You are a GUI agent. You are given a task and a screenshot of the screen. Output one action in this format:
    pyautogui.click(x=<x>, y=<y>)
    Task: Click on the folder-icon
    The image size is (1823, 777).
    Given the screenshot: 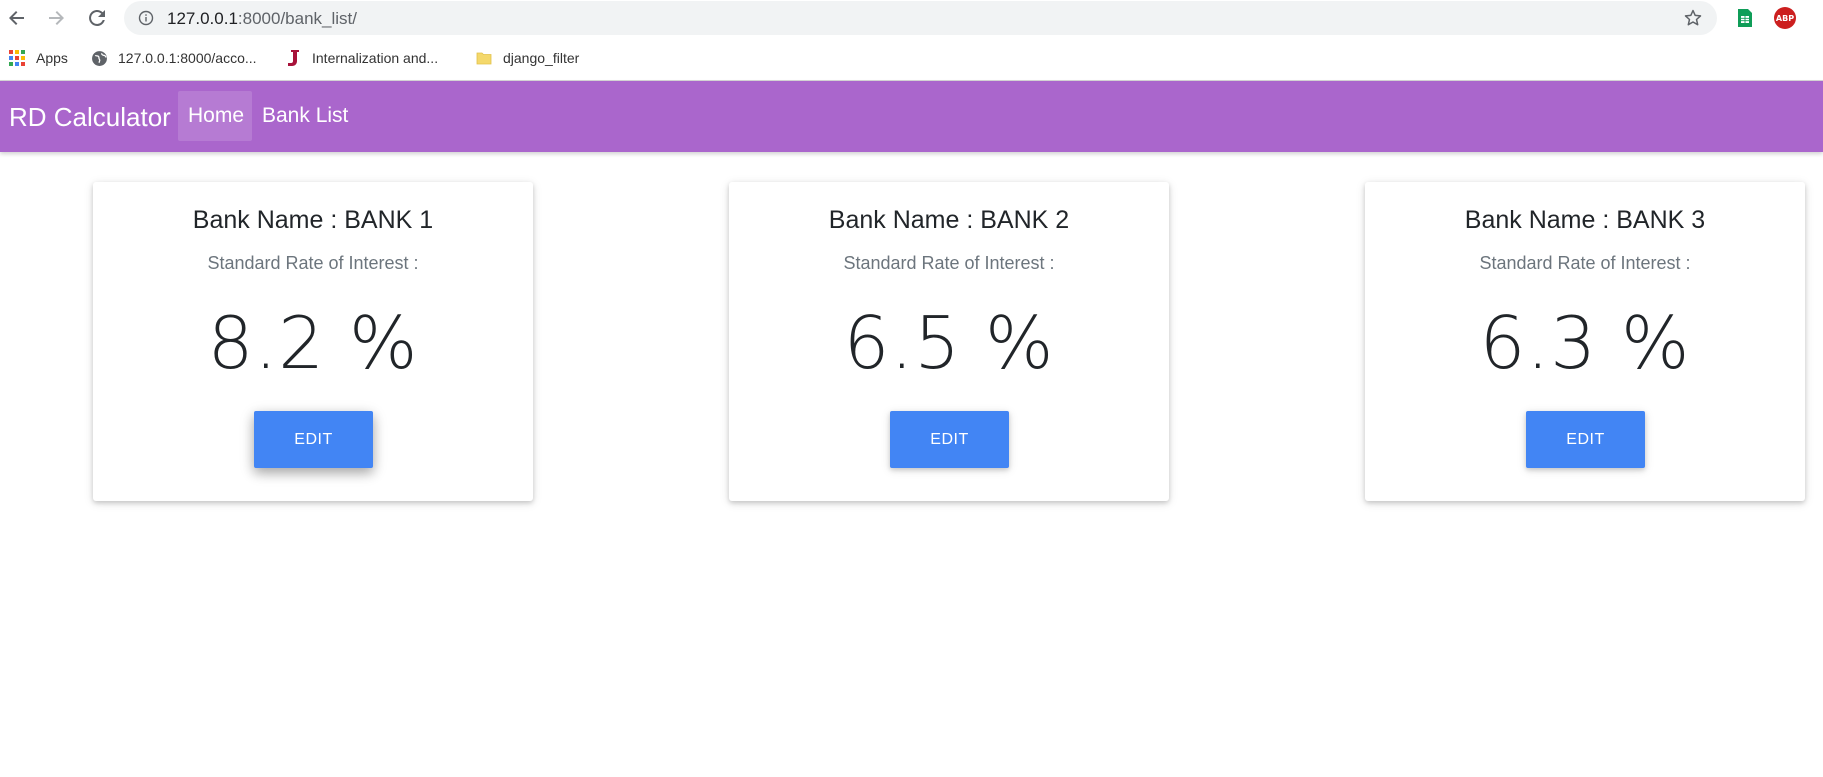 What is the action you would take?
    pyautogui.click(x=484, y=58)
    